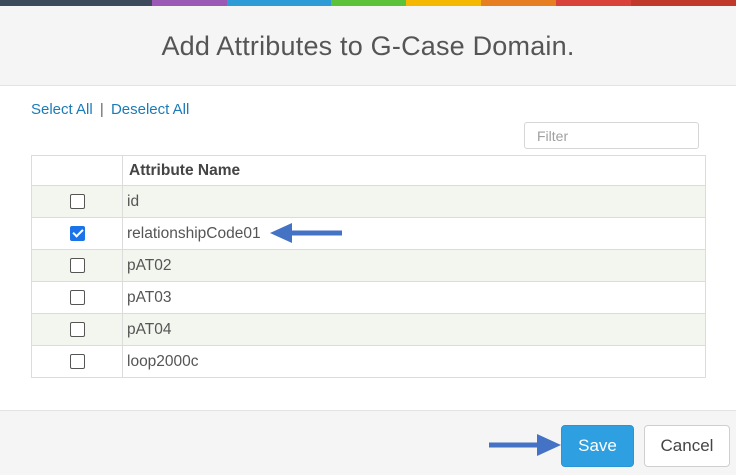  I want to click on annotation-arrow-right-icon, so click(525, 445).